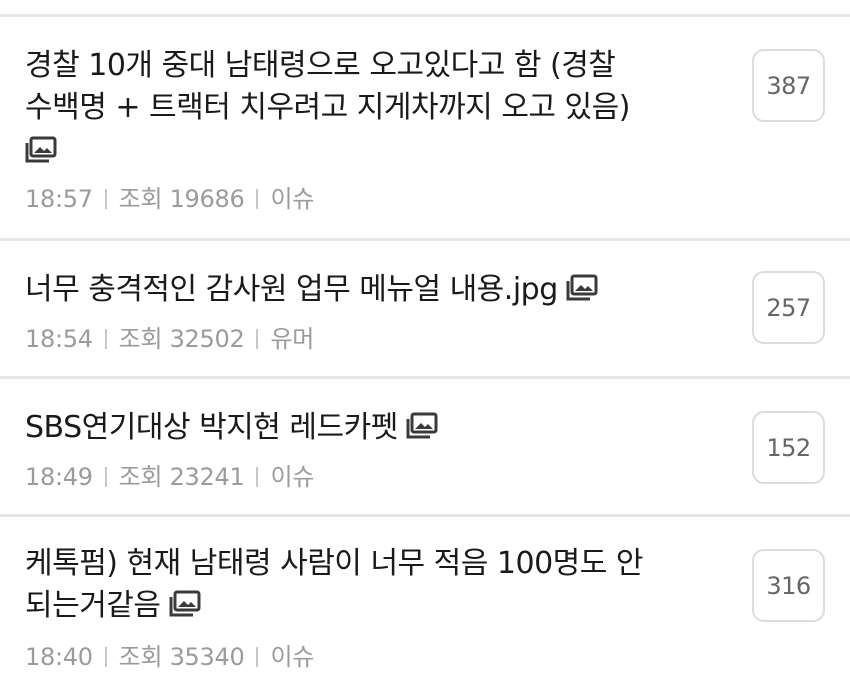 This screenshot has height=692, width=850. I want to click on post-title: 너무 충격적인 감사원 업무 메뉴얼 내용.jpg, so click(375, 290).